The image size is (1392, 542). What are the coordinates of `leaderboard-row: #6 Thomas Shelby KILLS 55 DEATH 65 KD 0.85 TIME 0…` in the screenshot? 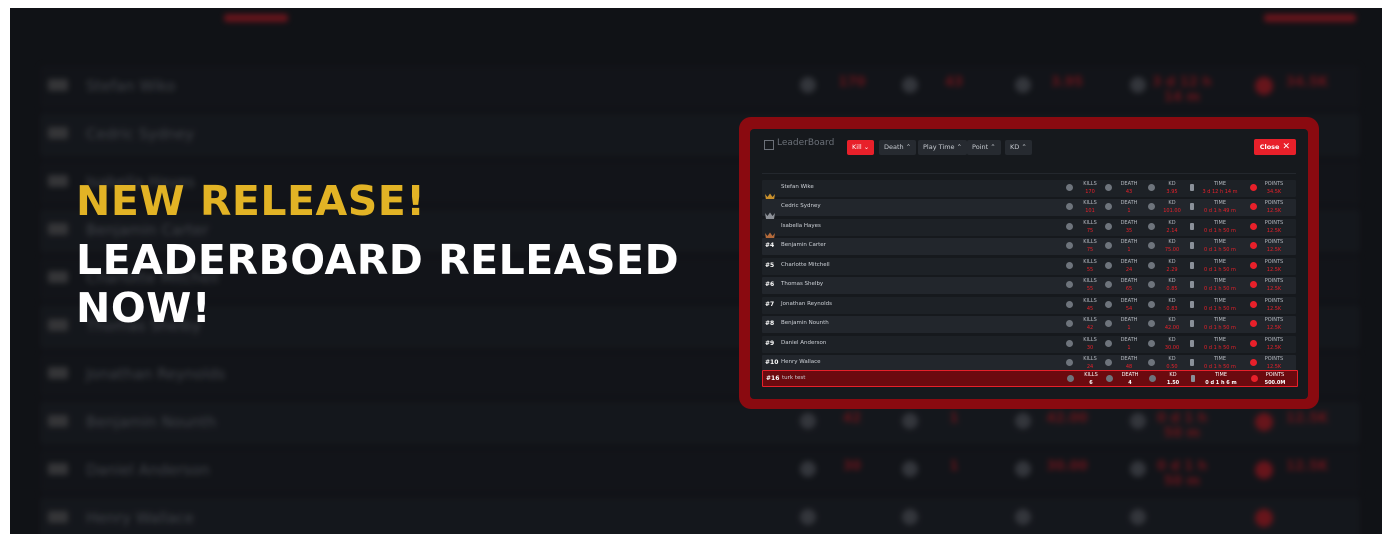 It's located at (1029, 286).